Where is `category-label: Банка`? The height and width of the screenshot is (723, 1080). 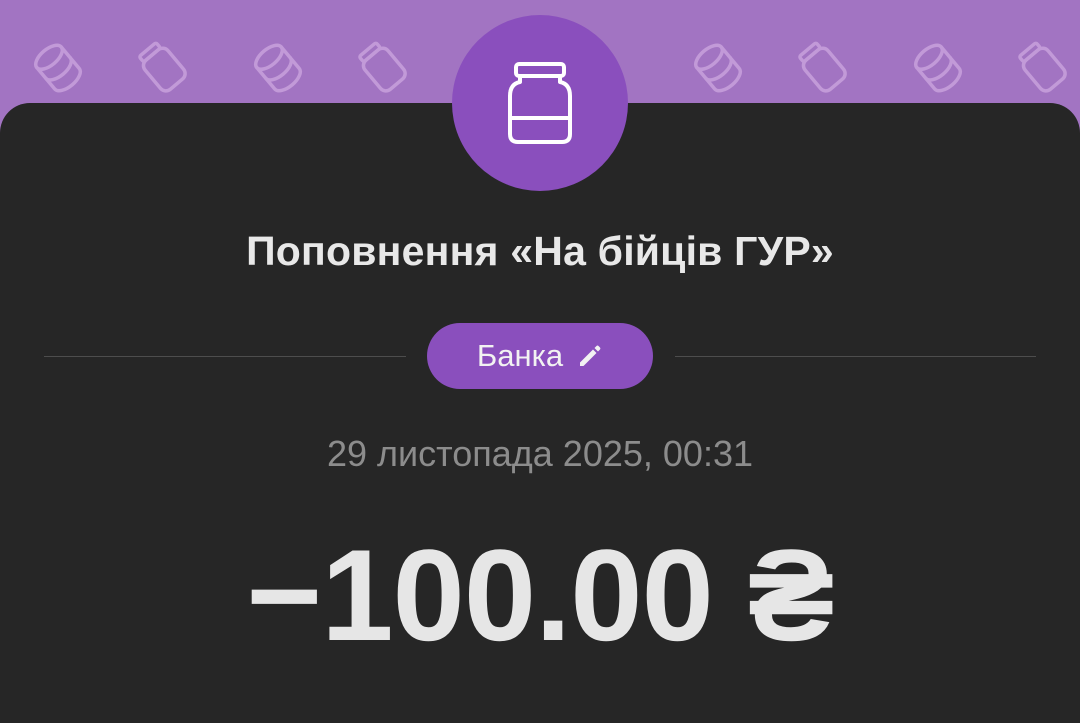 category-label: Банка is located at coordinates (520, 355).